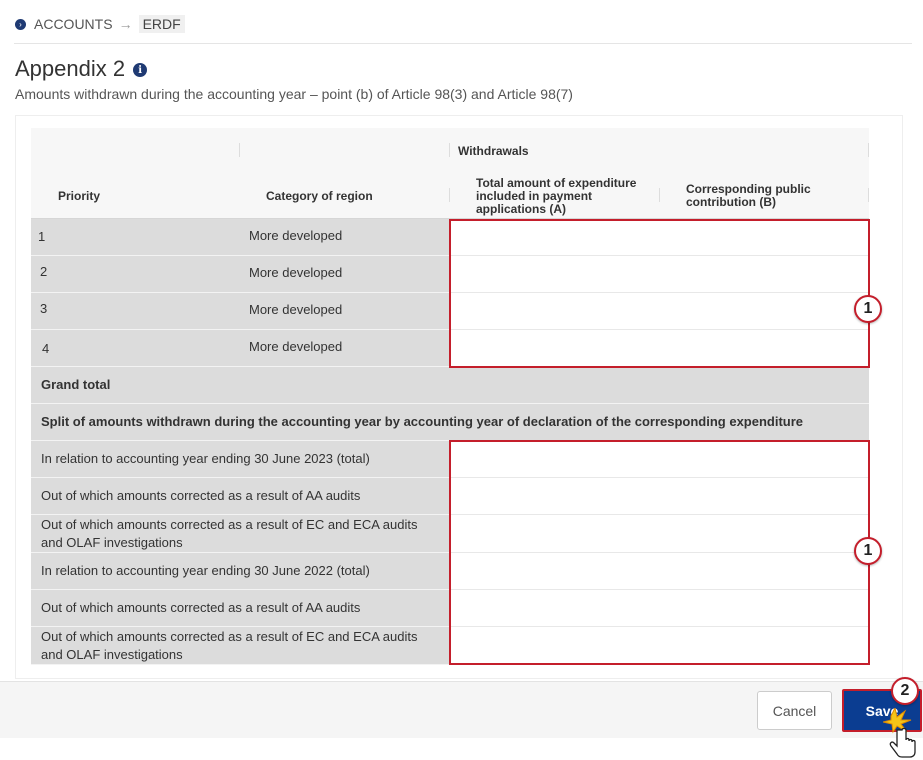  I want to click on row-label: 4 More developed, so click(240, 348).